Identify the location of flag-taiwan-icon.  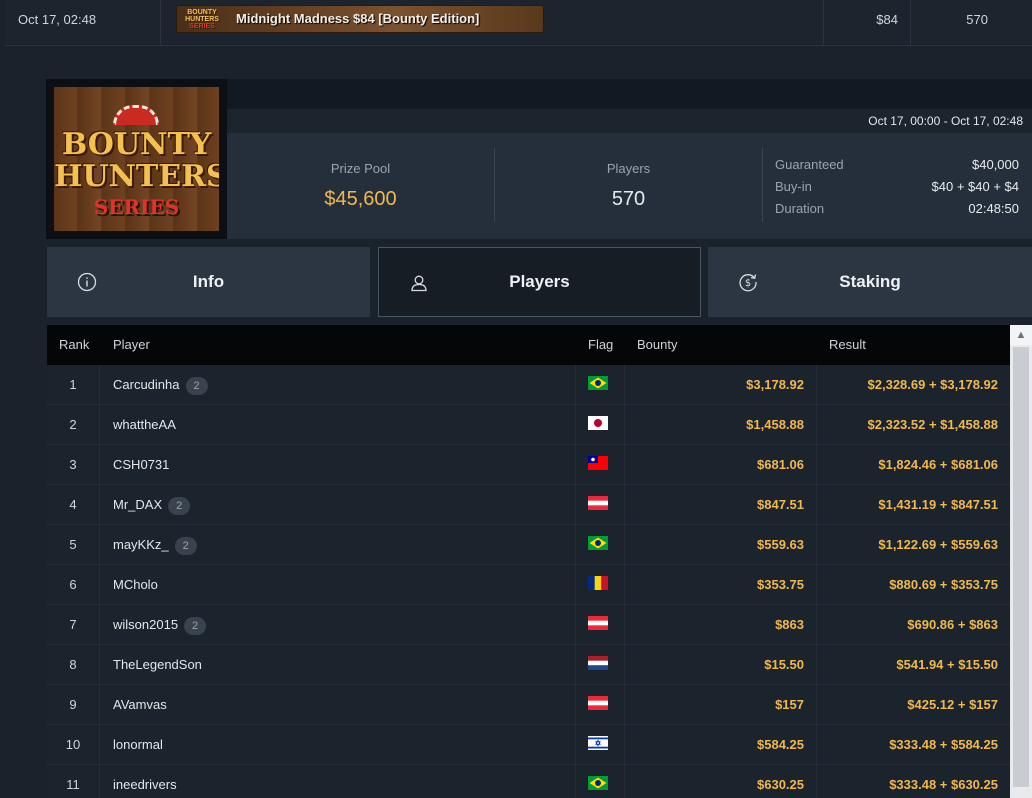
(598, 463).